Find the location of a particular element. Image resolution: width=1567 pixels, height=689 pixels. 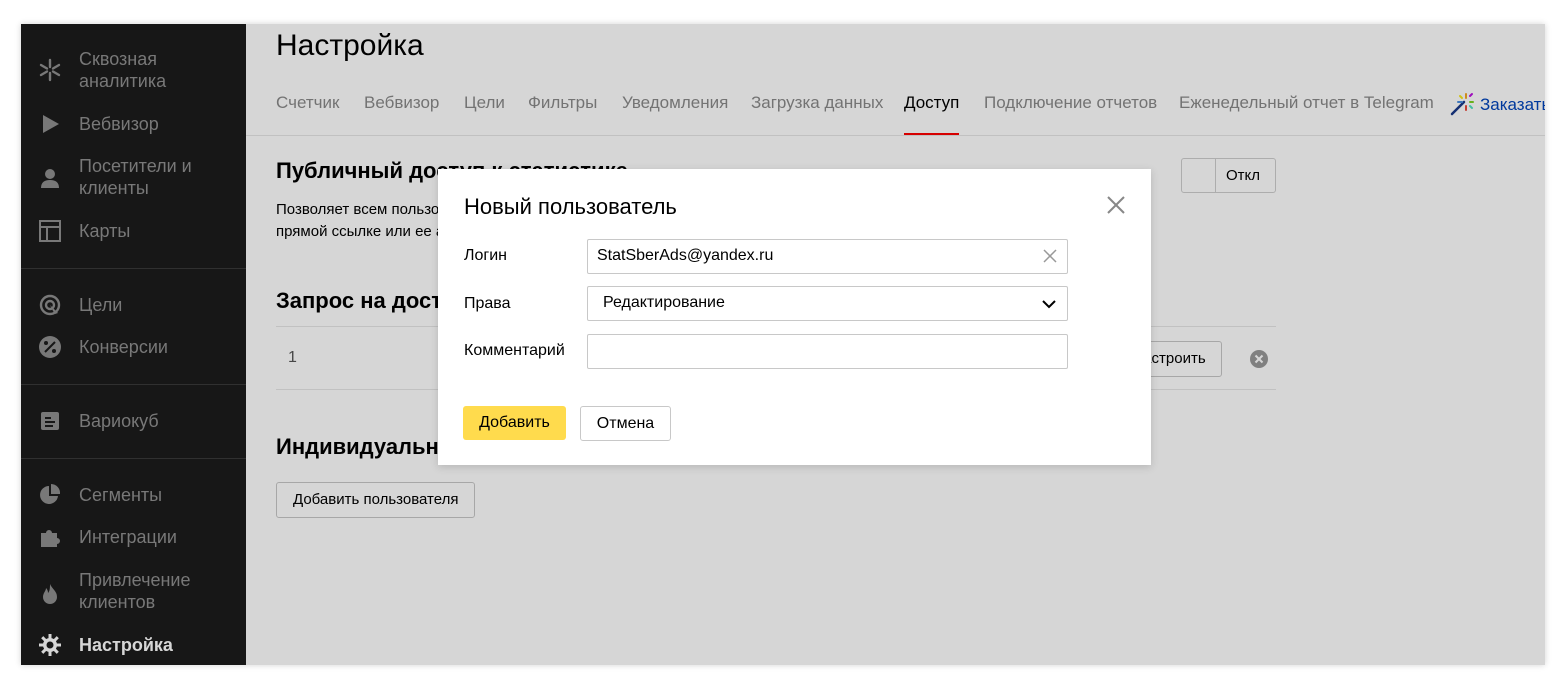

rights-select: Редактирование is located at coordinates (827, 303).